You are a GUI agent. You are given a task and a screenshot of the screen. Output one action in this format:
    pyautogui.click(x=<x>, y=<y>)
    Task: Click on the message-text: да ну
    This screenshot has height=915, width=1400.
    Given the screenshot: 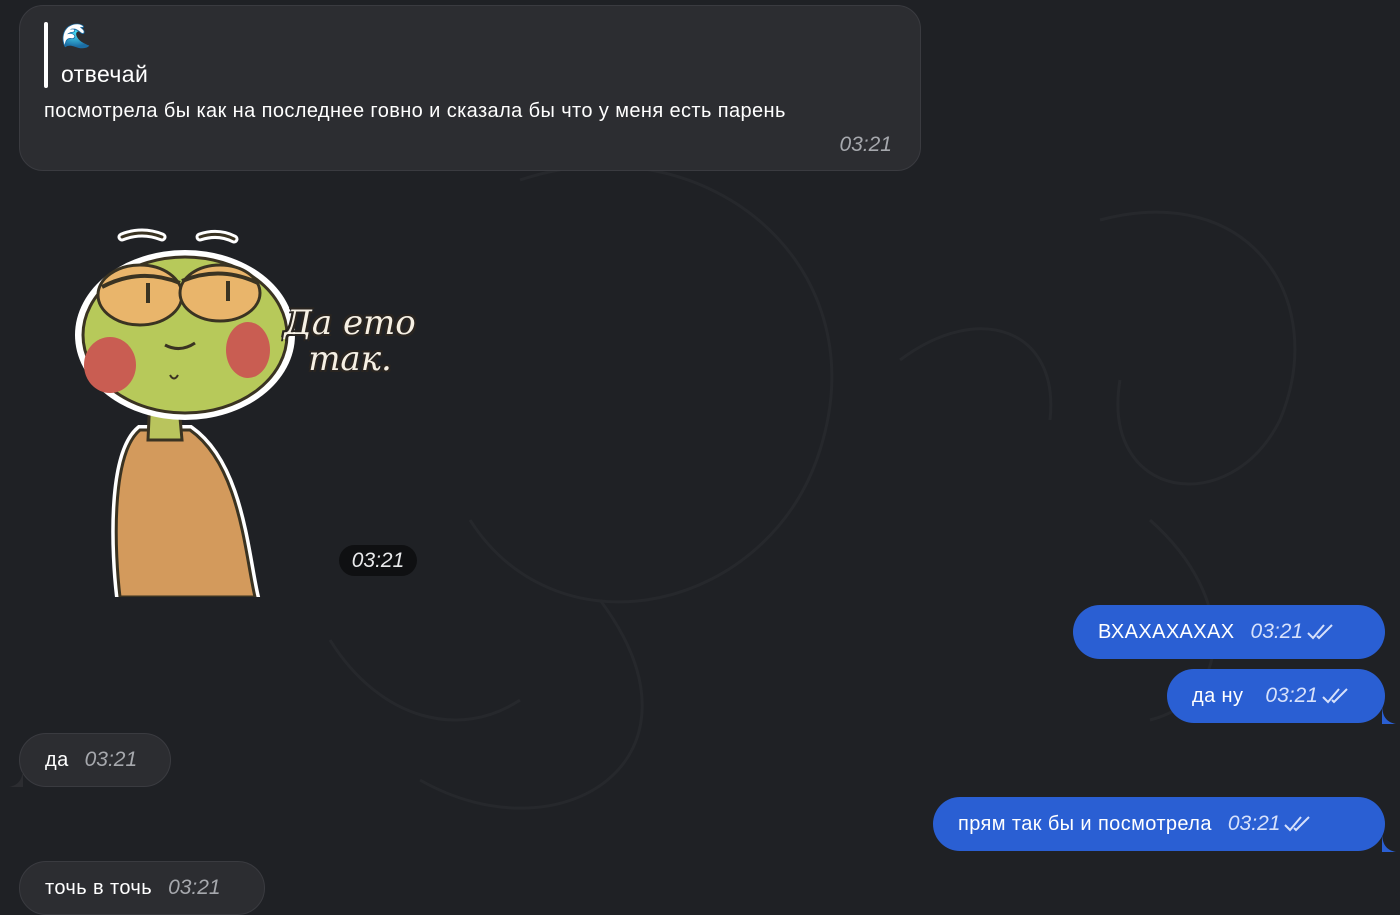 What is the action you would take?
    pyautogui.click(x=1218, y=695)
    